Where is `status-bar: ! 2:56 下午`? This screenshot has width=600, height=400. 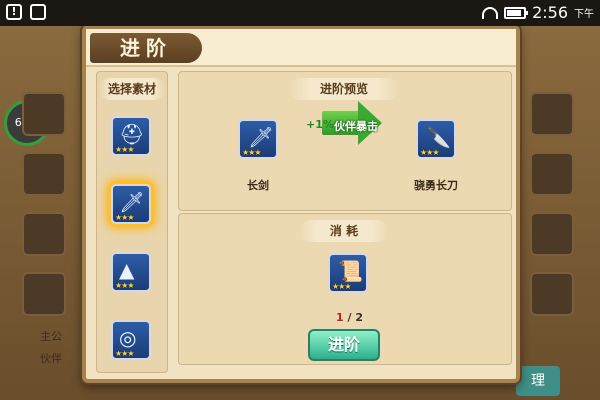 status-bar: ! 2:56 下午 is located at coordinates (300, 13).